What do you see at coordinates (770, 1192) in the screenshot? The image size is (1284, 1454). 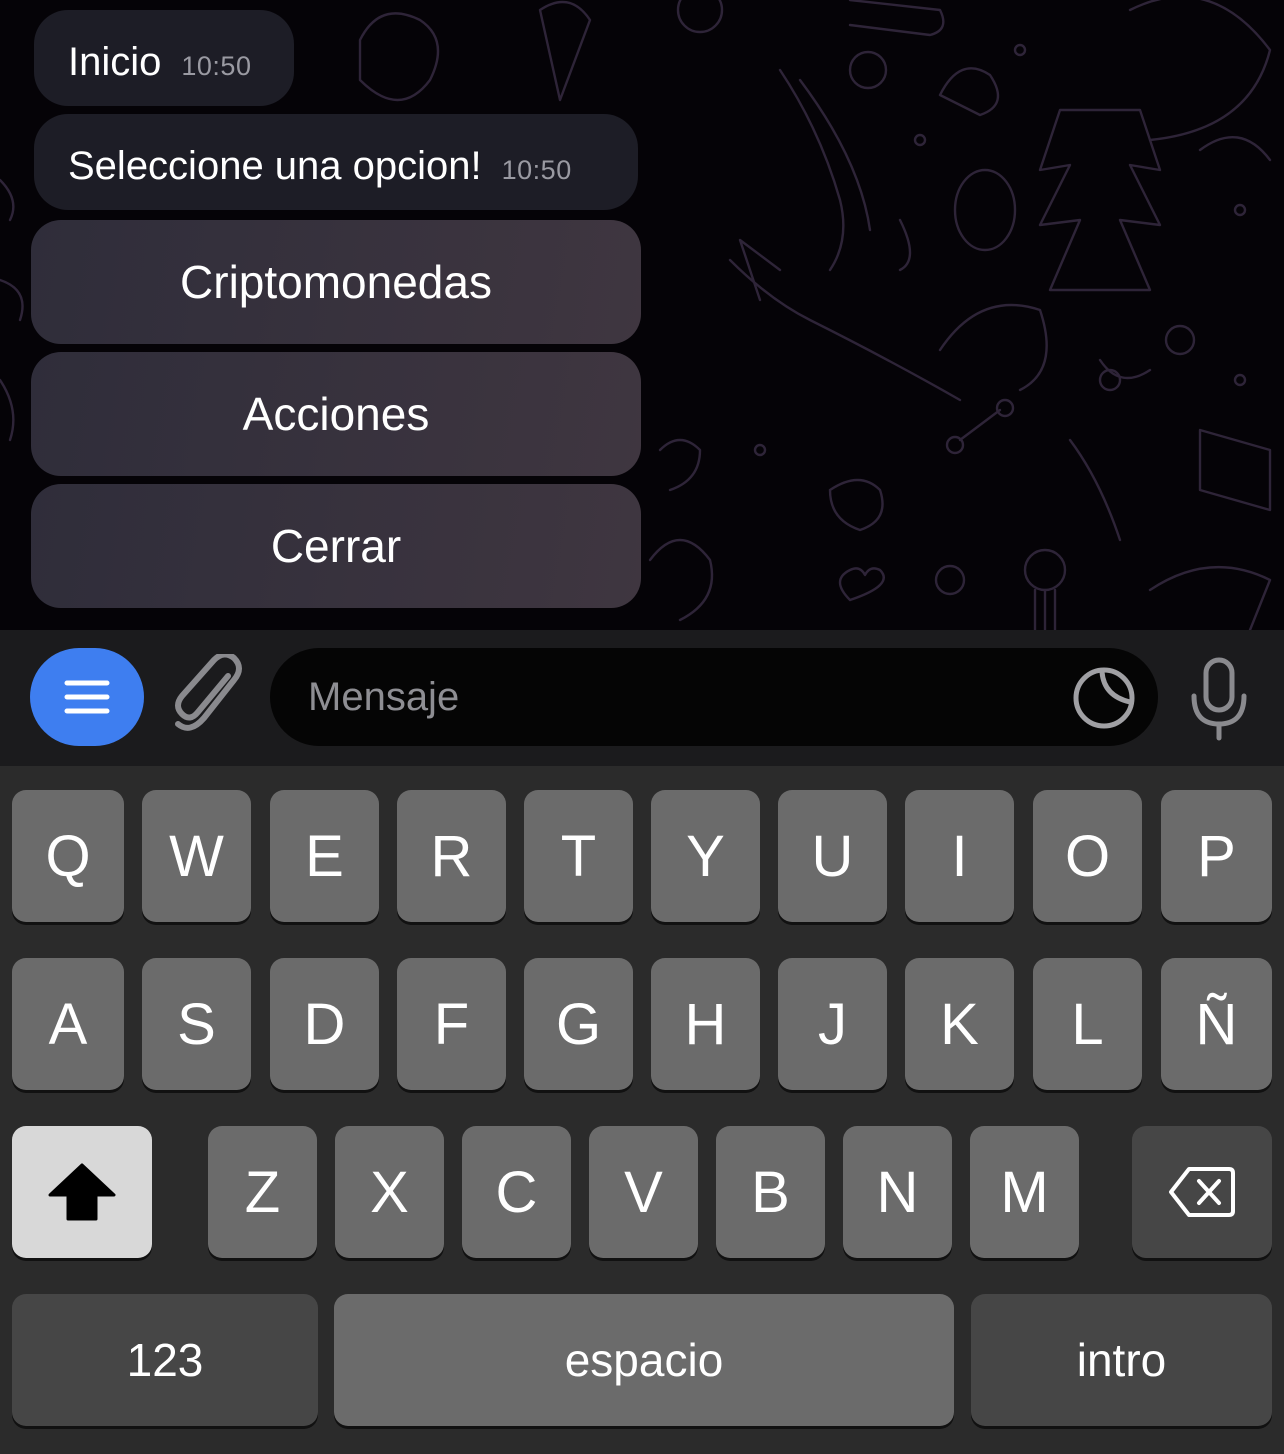 I see `key-b: B` at bounding box center [770, 1192].